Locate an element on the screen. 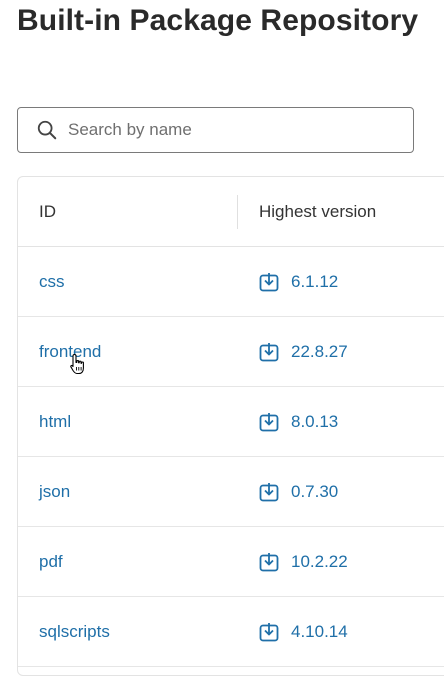 This screenshot has width=444, height=676. version-link: 10.2.22 is located at coordinates (319, 562).